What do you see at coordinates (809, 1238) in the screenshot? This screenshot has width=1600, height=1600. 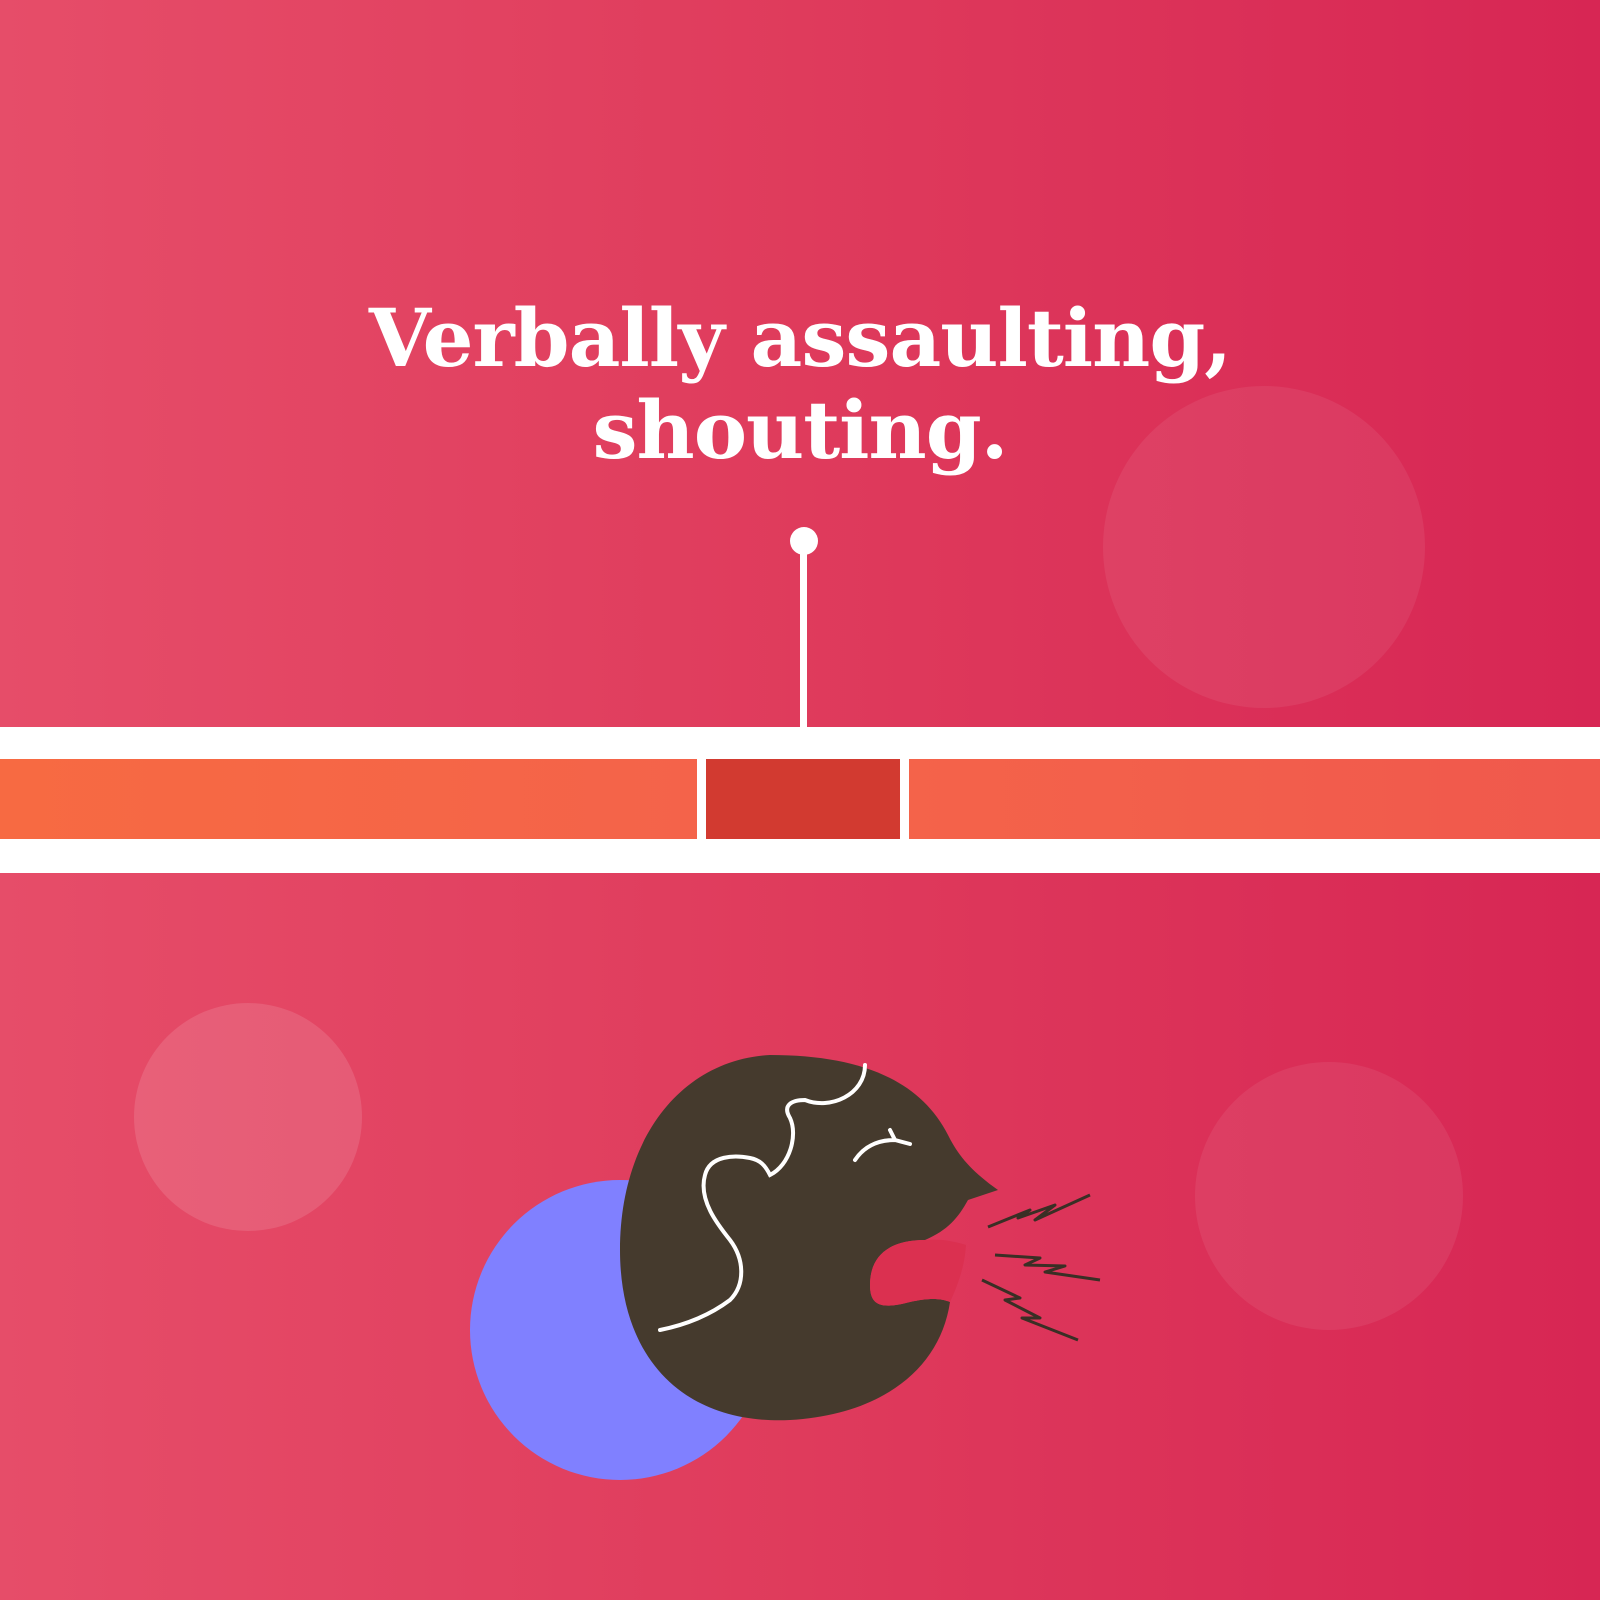 I see `character-body` at bounding box center [809, 1238].